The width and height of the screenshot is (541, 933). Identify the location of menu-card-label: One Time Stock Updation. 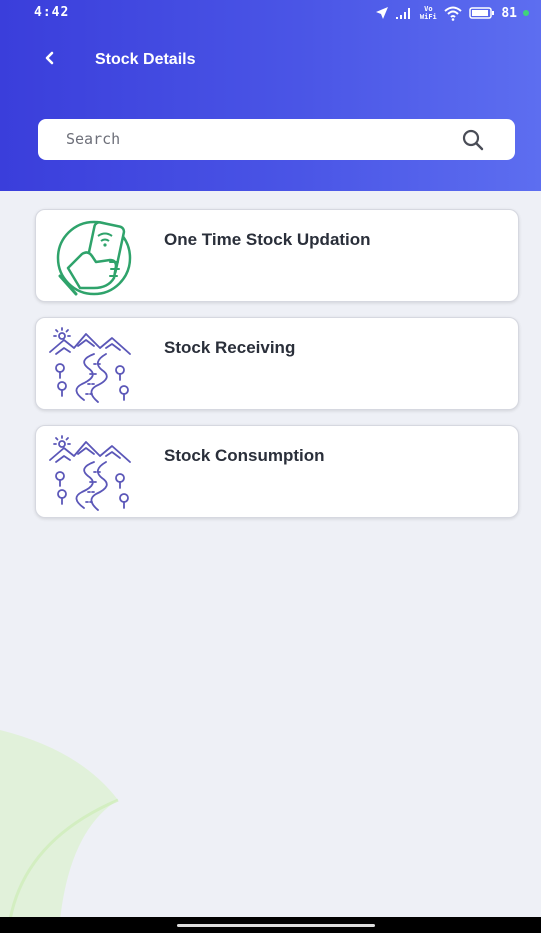
(267, 239).